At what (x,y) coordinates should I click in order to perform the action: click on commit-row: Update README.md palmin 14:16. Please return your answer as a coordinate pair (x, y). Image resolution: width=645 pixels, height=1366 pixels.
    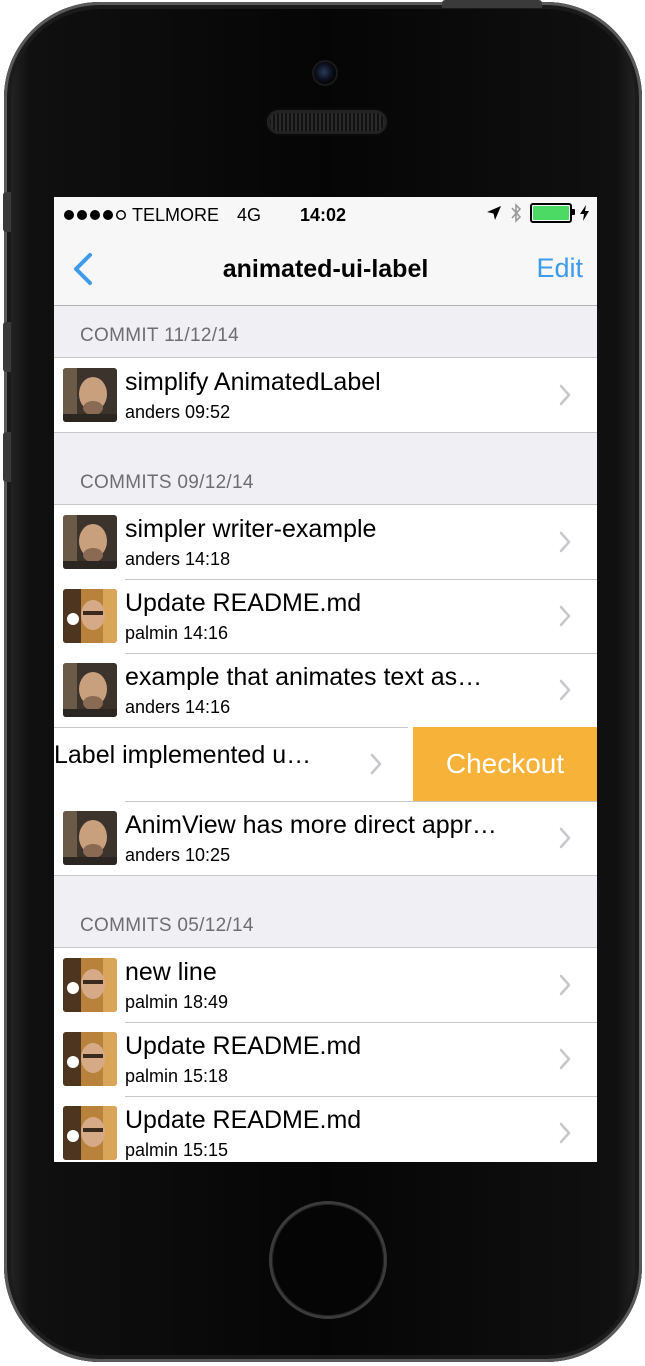
    Looking at the image, I should click on (325, 616).